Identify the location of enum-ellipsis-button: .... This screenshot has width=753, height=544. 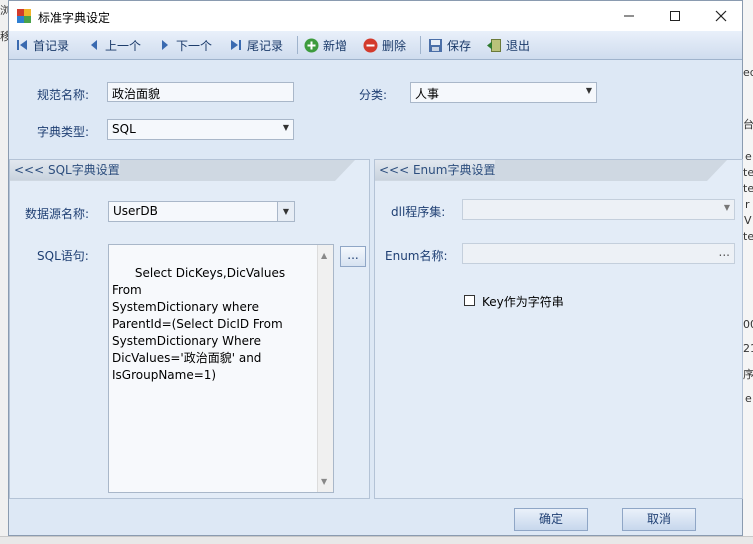
(724, 252).